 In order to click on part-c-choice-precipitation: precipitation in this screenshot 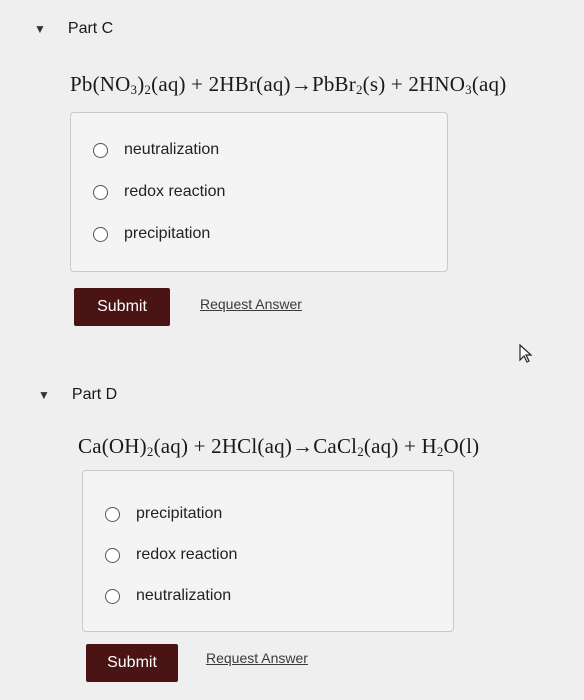, I will do `click(151, 234)`.